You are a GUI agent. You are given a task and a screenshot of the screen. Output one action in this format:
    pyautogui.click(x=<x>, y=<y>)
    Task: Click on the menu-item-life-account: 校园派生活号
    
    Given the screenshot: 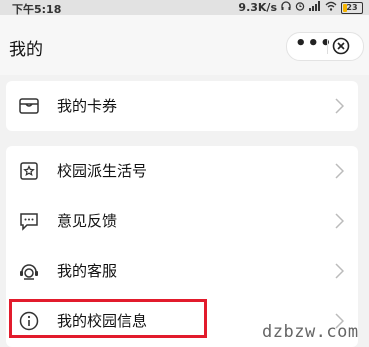 What is the action you would take?
    pyautogui.click(x=182, y=171)
    